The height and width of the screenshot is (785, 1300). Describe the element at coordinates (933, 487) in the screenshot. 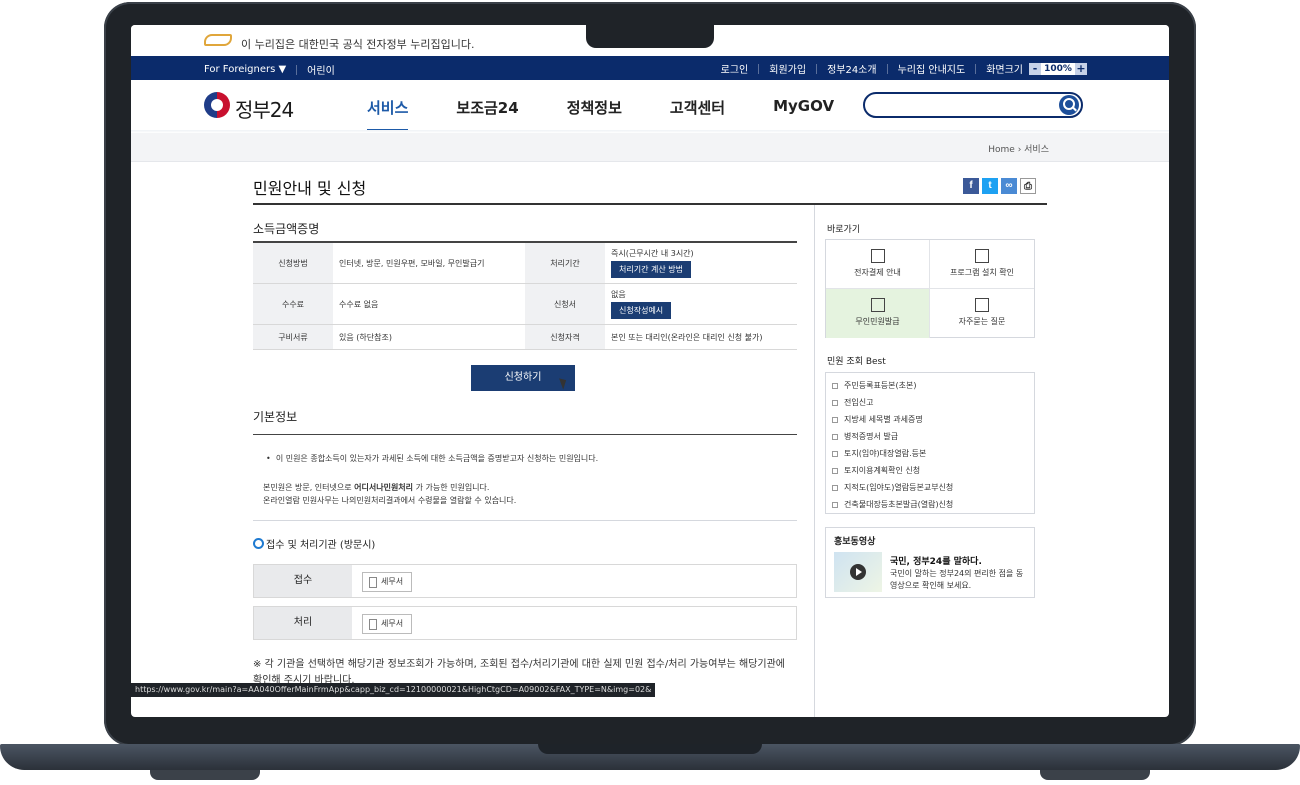

I see `list-item: 지적도(임야도)열람등본교부신청` at that location.